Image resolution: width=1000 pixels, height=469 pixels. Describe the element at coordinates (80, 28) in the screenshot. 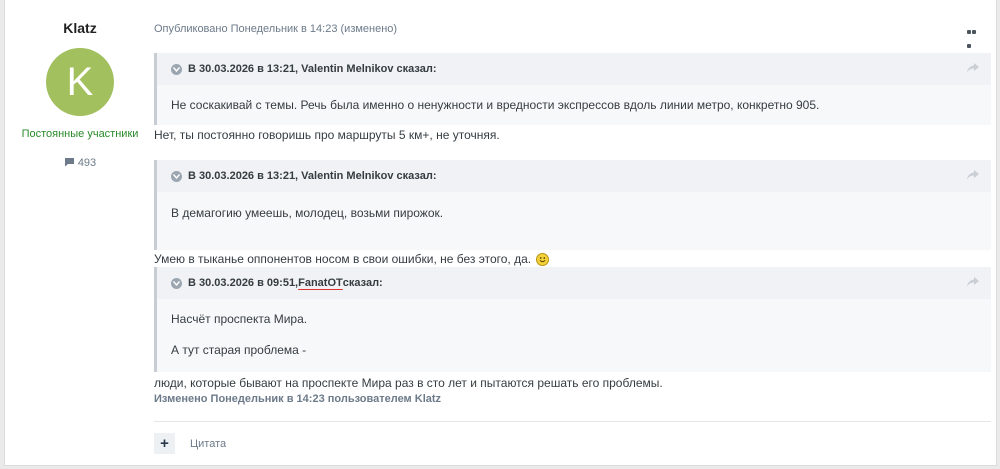

I see `author-name: Klatz` at that location.